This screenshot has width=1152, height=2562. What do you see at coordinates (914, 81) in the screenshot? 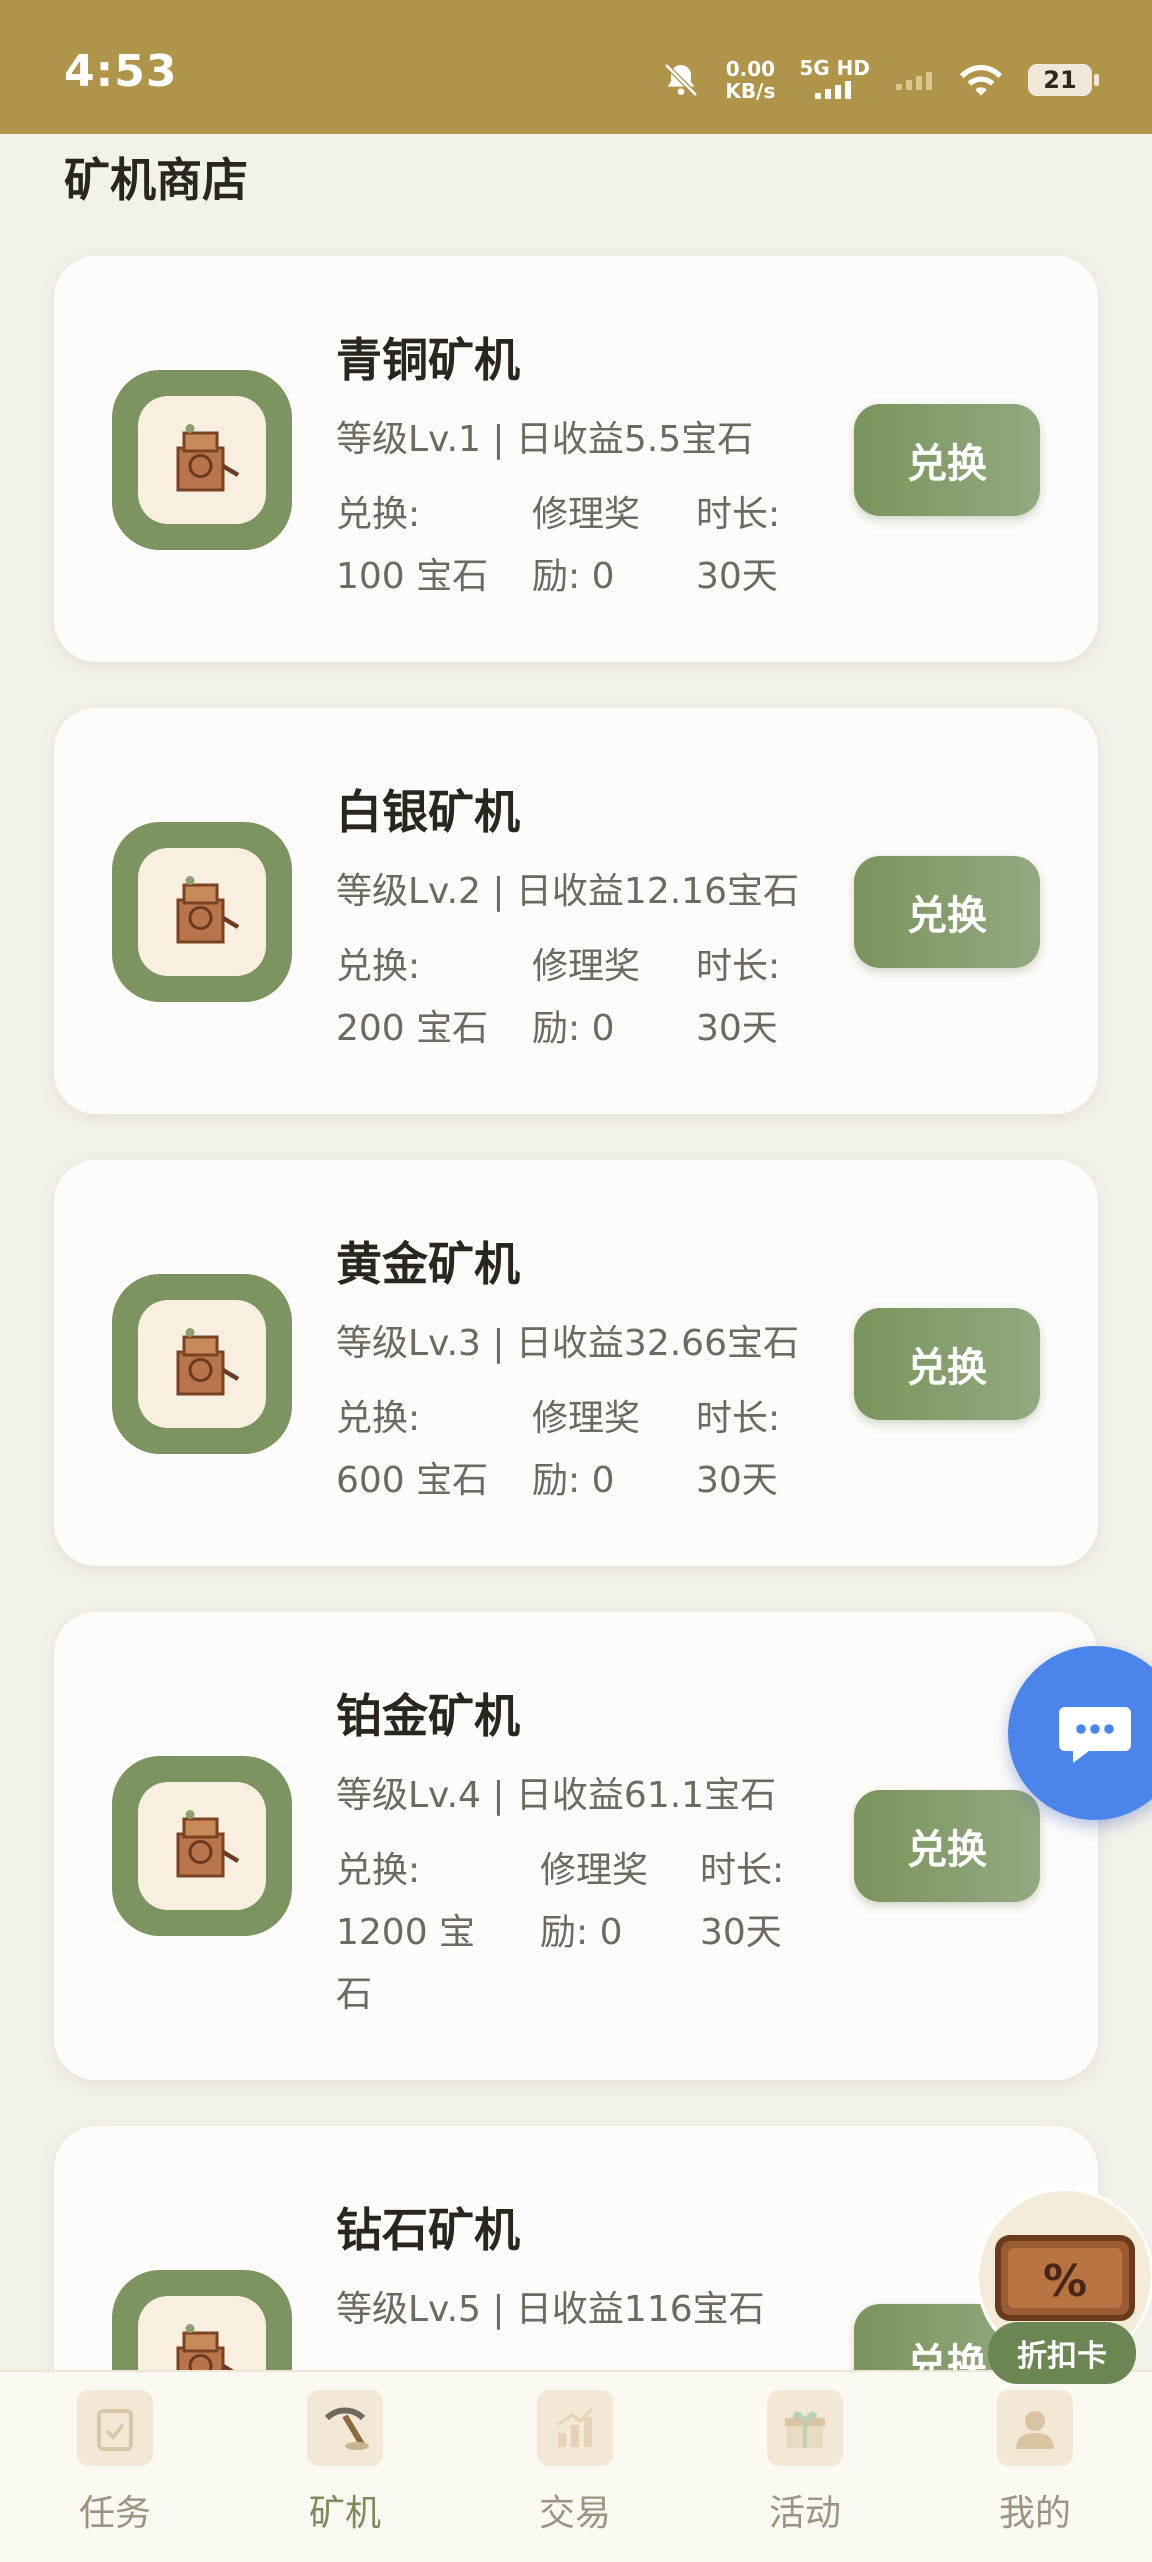
I see `signal-weak-icon` at bounding box center [914, 81].